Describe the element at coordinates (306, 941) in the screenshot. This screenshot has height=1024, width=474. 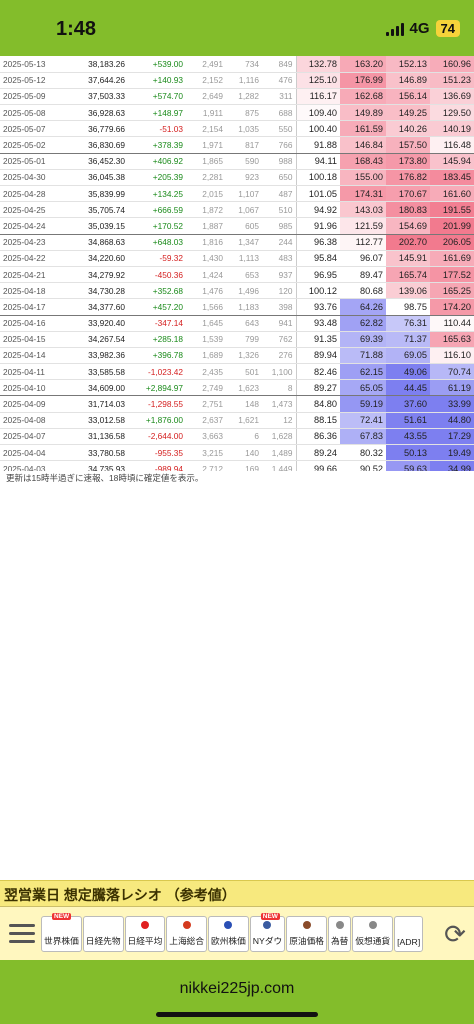
I see `nav-label: 原油価格` at that location.